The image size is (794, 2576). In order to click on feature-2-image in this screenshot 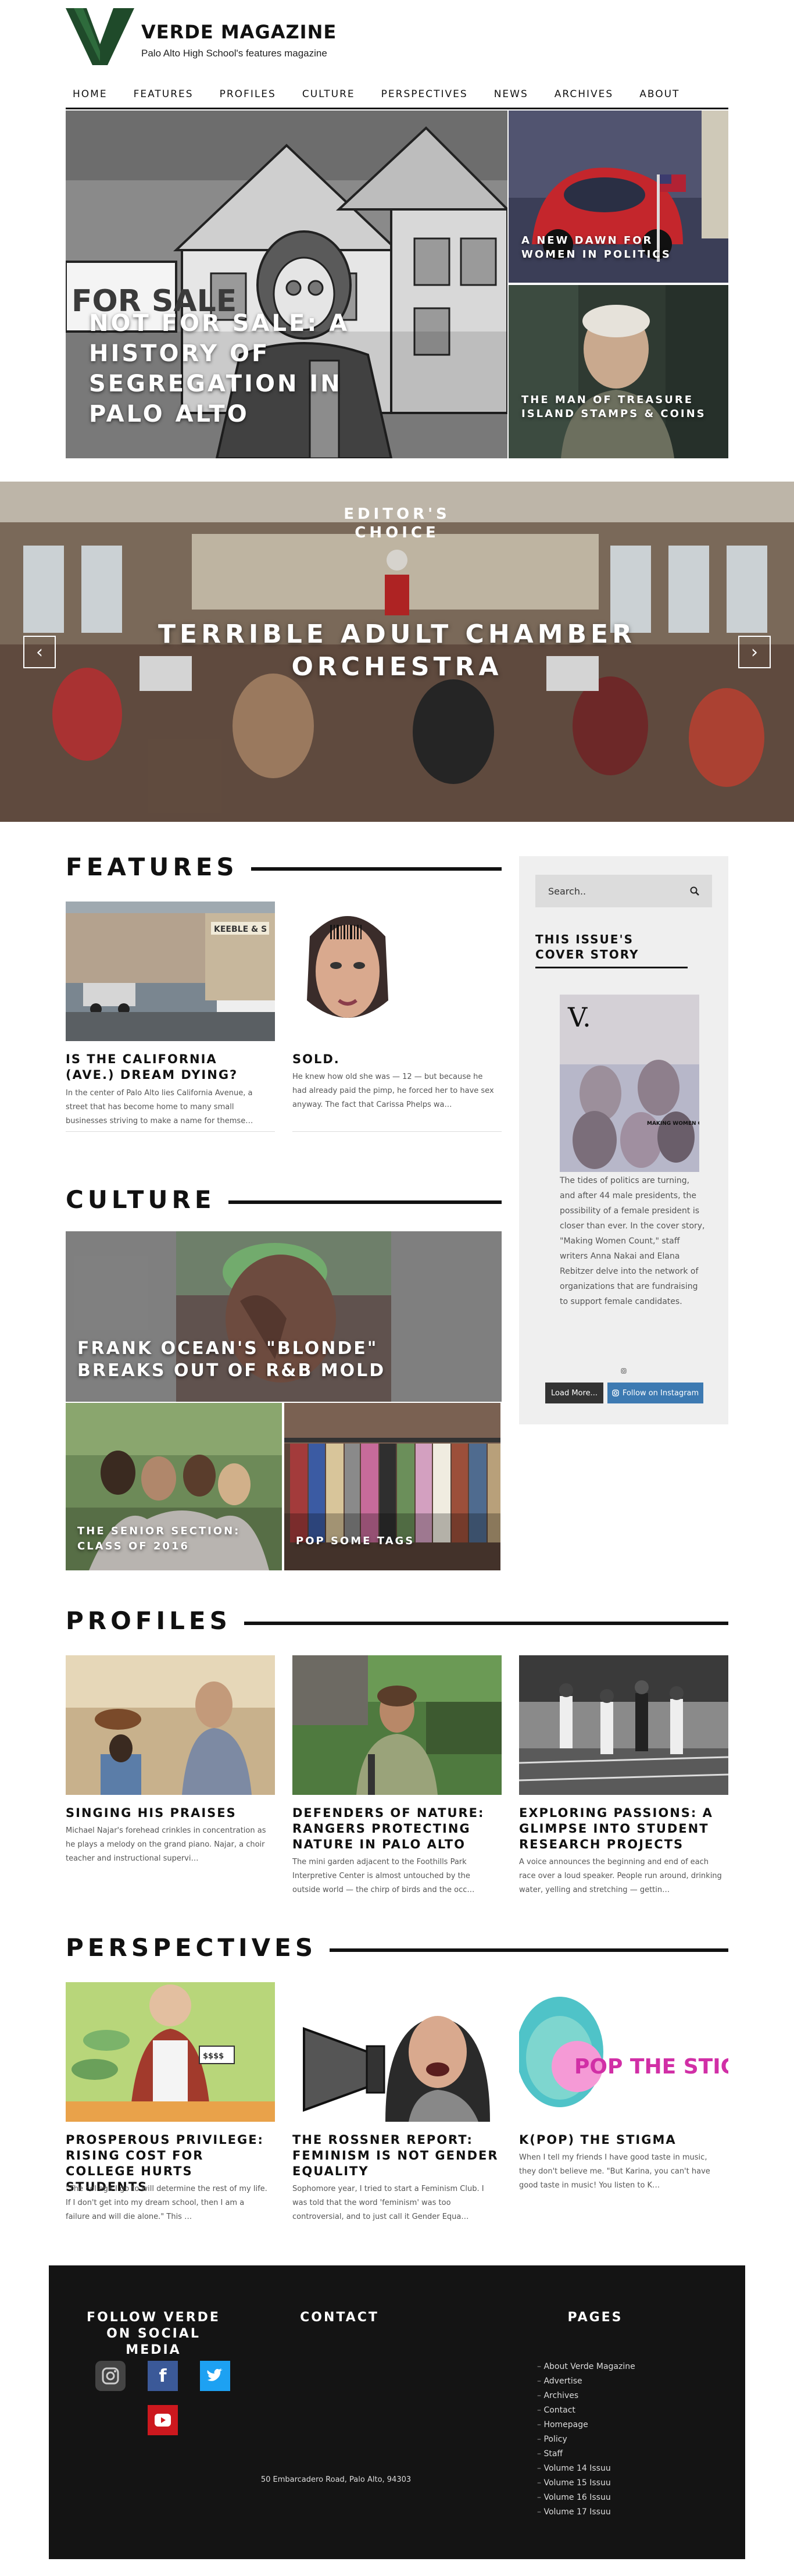, I will do `click(347, 971)`.